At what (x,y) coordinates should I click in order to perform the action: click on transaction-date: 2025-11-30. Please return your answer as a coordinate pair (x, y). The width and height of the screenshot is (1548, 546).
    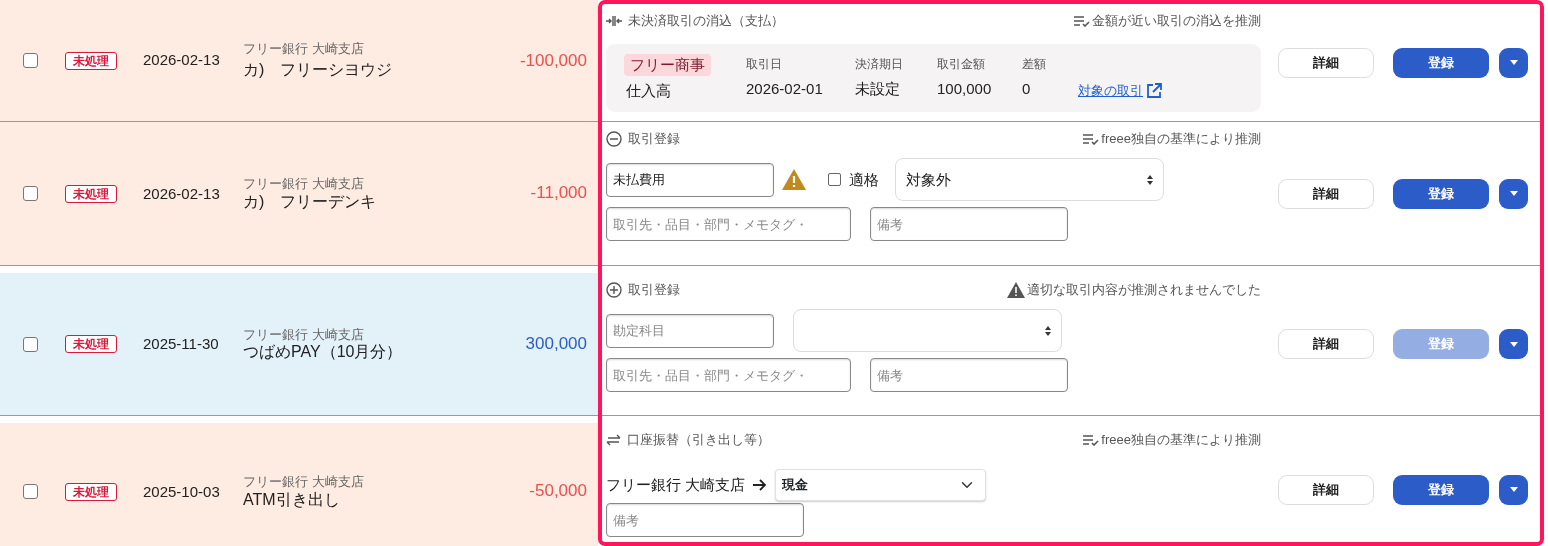
    Looking at the image, I should click on (181, 344).